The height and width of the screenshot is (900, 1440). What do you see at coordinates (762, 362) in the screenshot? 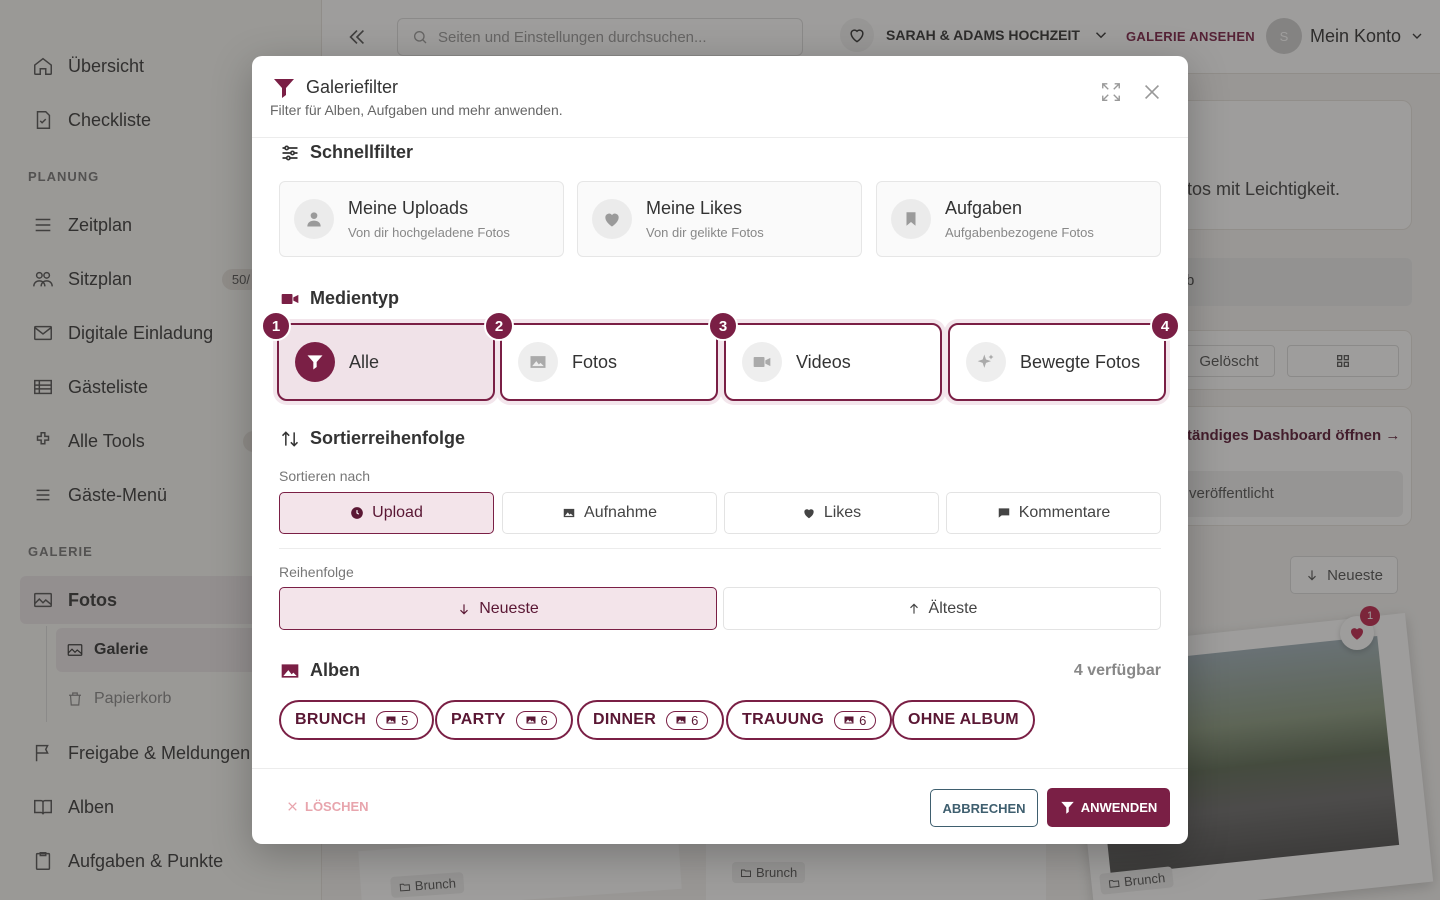
I see `video-icon` at bounding box center [762, 362].